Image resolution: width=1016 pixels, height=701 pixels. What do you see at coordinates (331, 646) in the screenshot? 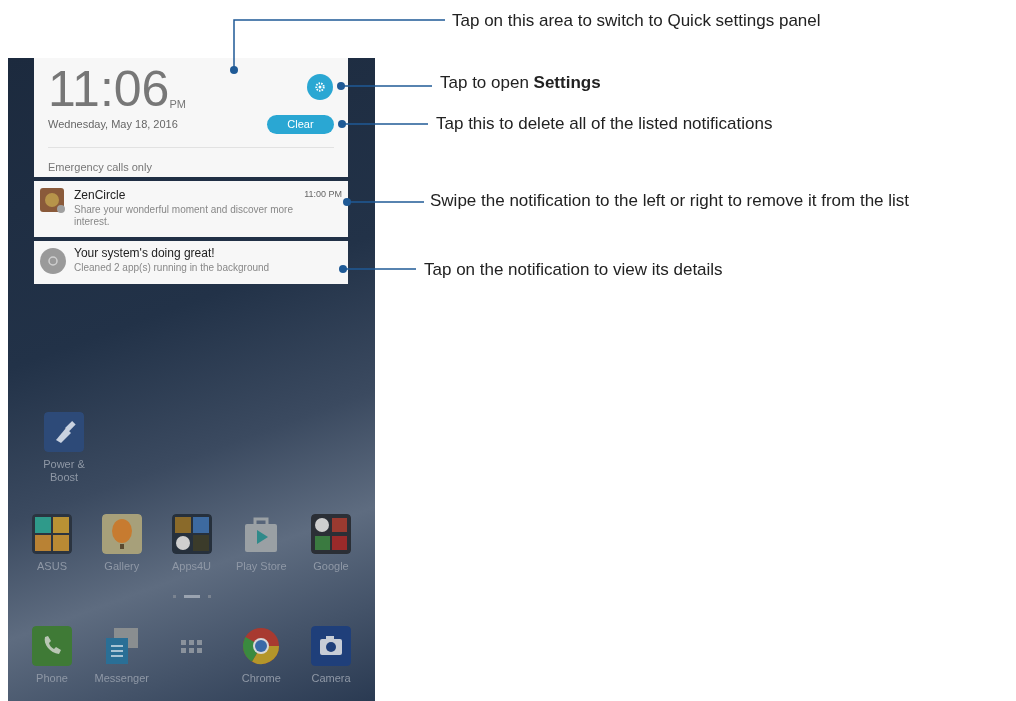
I see `camera-icon` at bounding box center [331, 646].